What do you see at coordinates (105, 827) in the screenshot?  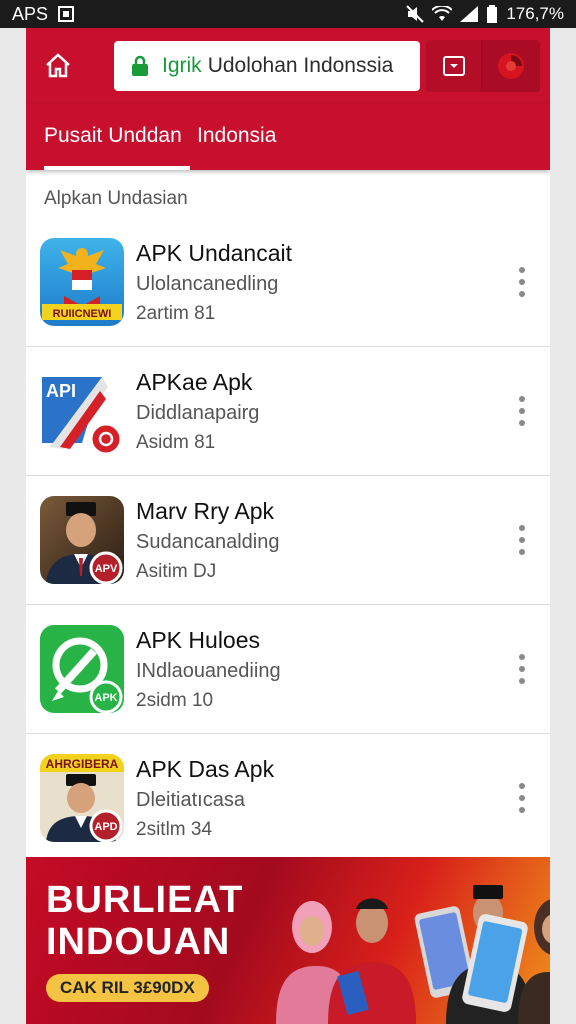 I see `app-icon-badge: APD` at bounding box center [105, 827].